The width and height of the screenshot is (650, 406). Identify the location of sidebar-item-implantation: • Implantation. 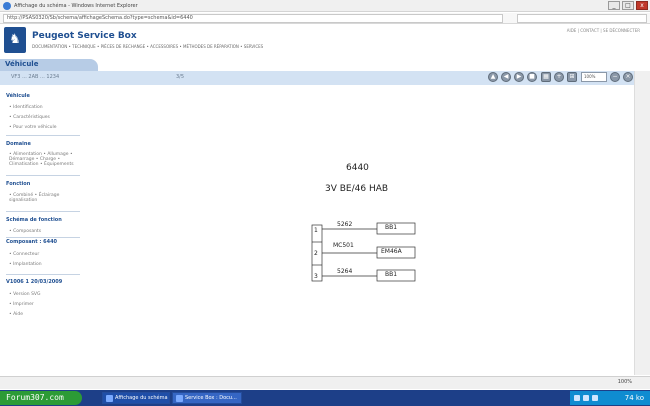
(25, 264).